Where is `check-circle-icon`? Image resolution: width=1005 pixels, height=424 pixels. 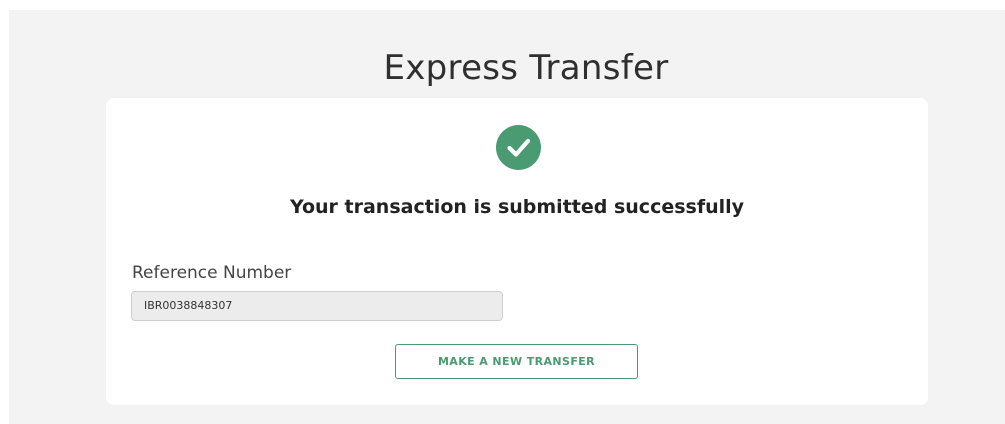 check-circle-icon is located at coordinates (518, 147).